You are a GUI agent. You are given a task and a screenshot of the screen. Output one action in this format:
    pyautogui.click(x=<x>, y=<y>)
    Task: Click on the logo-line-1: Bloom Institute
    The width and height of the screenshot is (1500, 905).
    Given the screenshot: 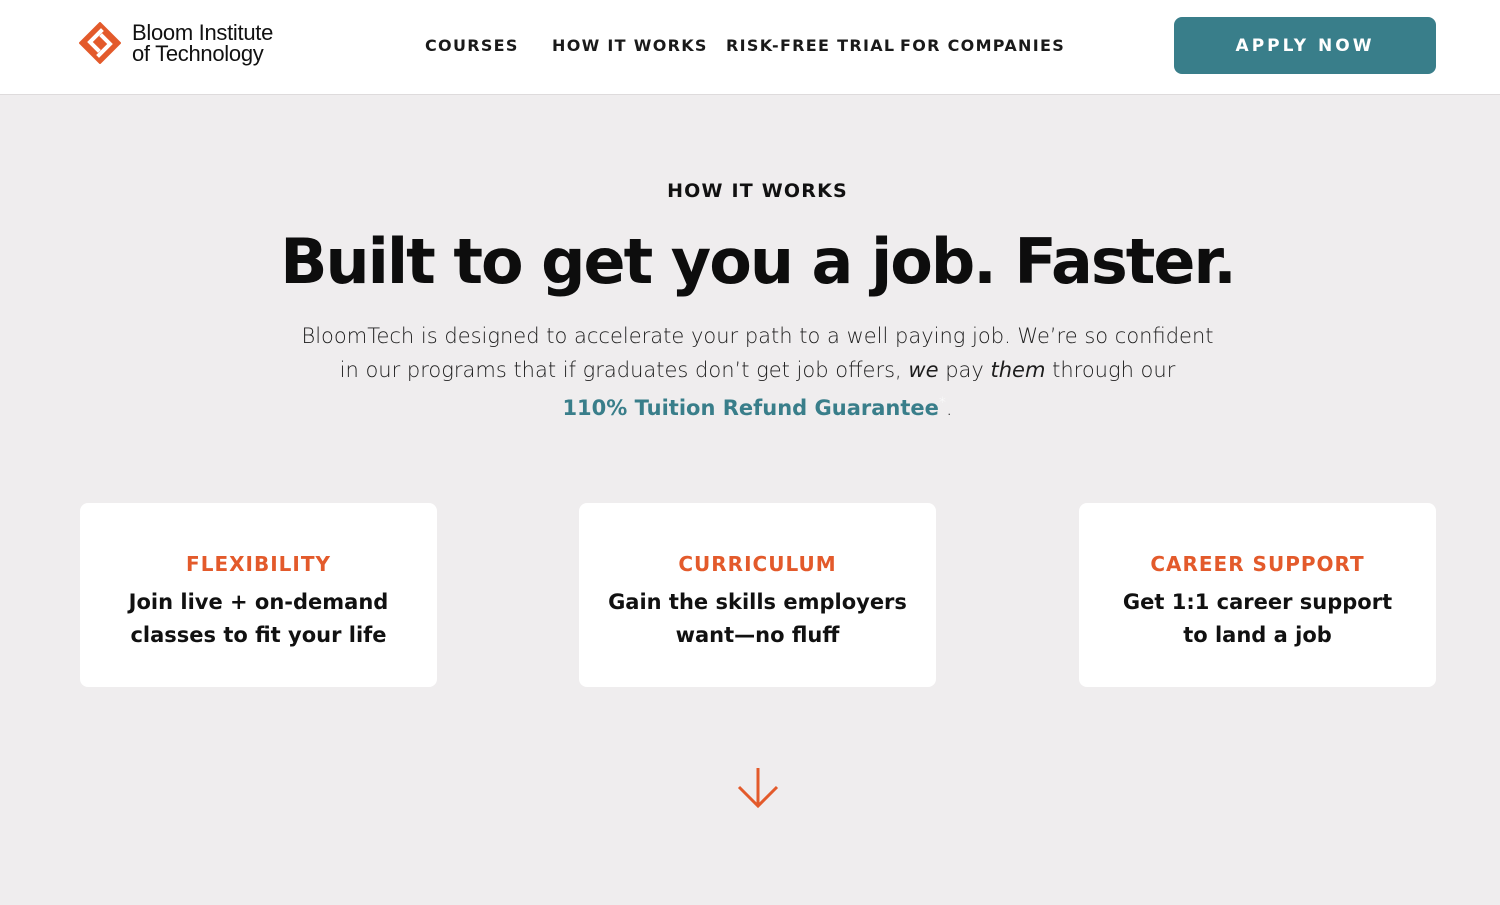 What is the action you would take?
    pyautogui.click(x=203, y=32)
    